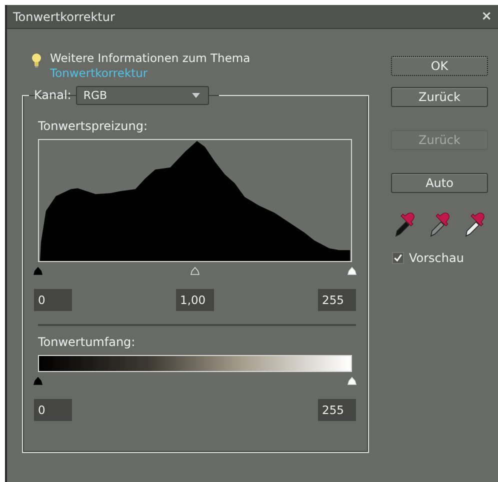  What do you see at coordinates (53, 95) in the screenshot?
I see `channel-label: Kanal:` at bounding box center [53, 95].